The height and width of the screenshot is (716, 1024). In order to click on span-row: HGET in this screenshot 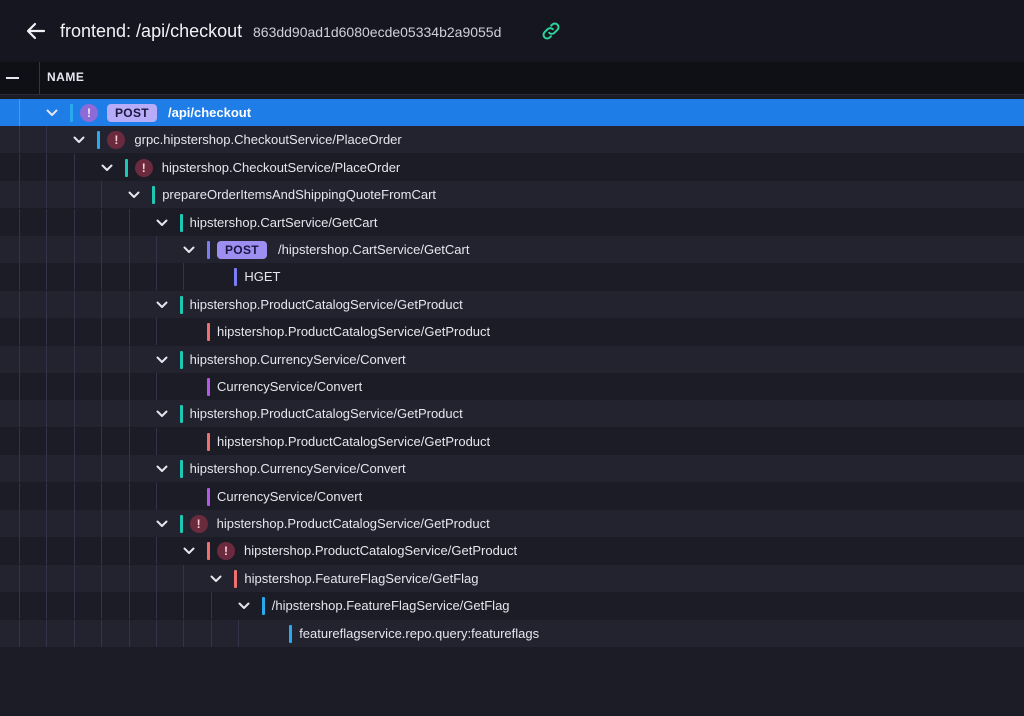, I will do `click(512, 277)`.